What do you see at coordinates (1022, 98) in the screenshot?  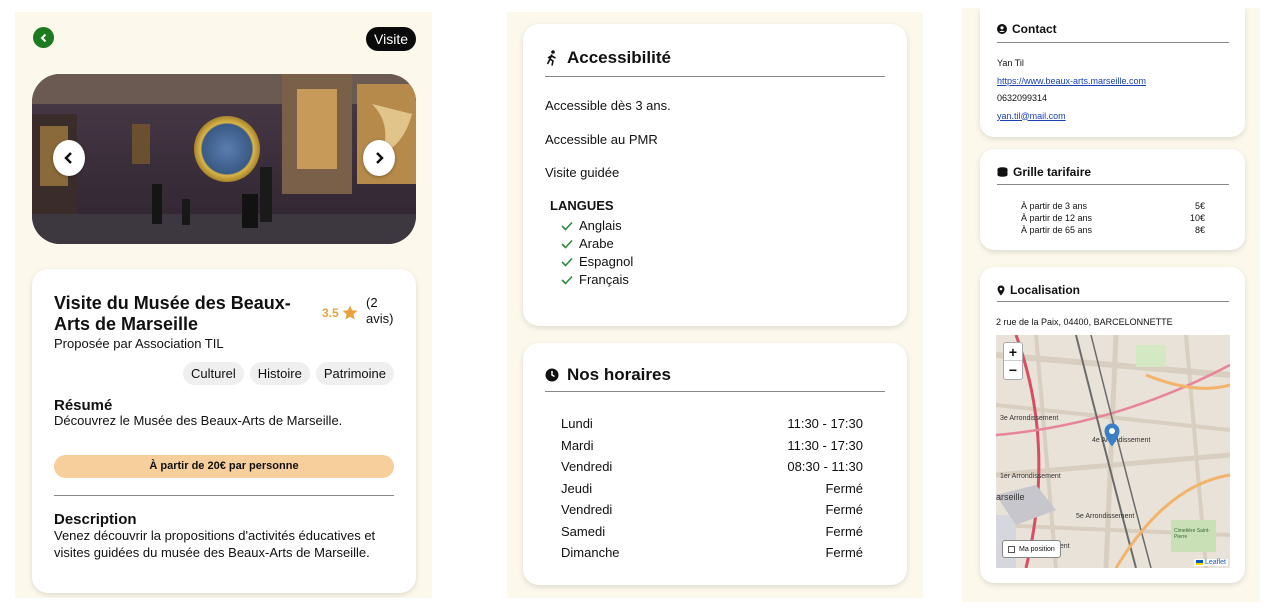 I see `phone-number: 0632099314` at bounding box center [1022, 98].